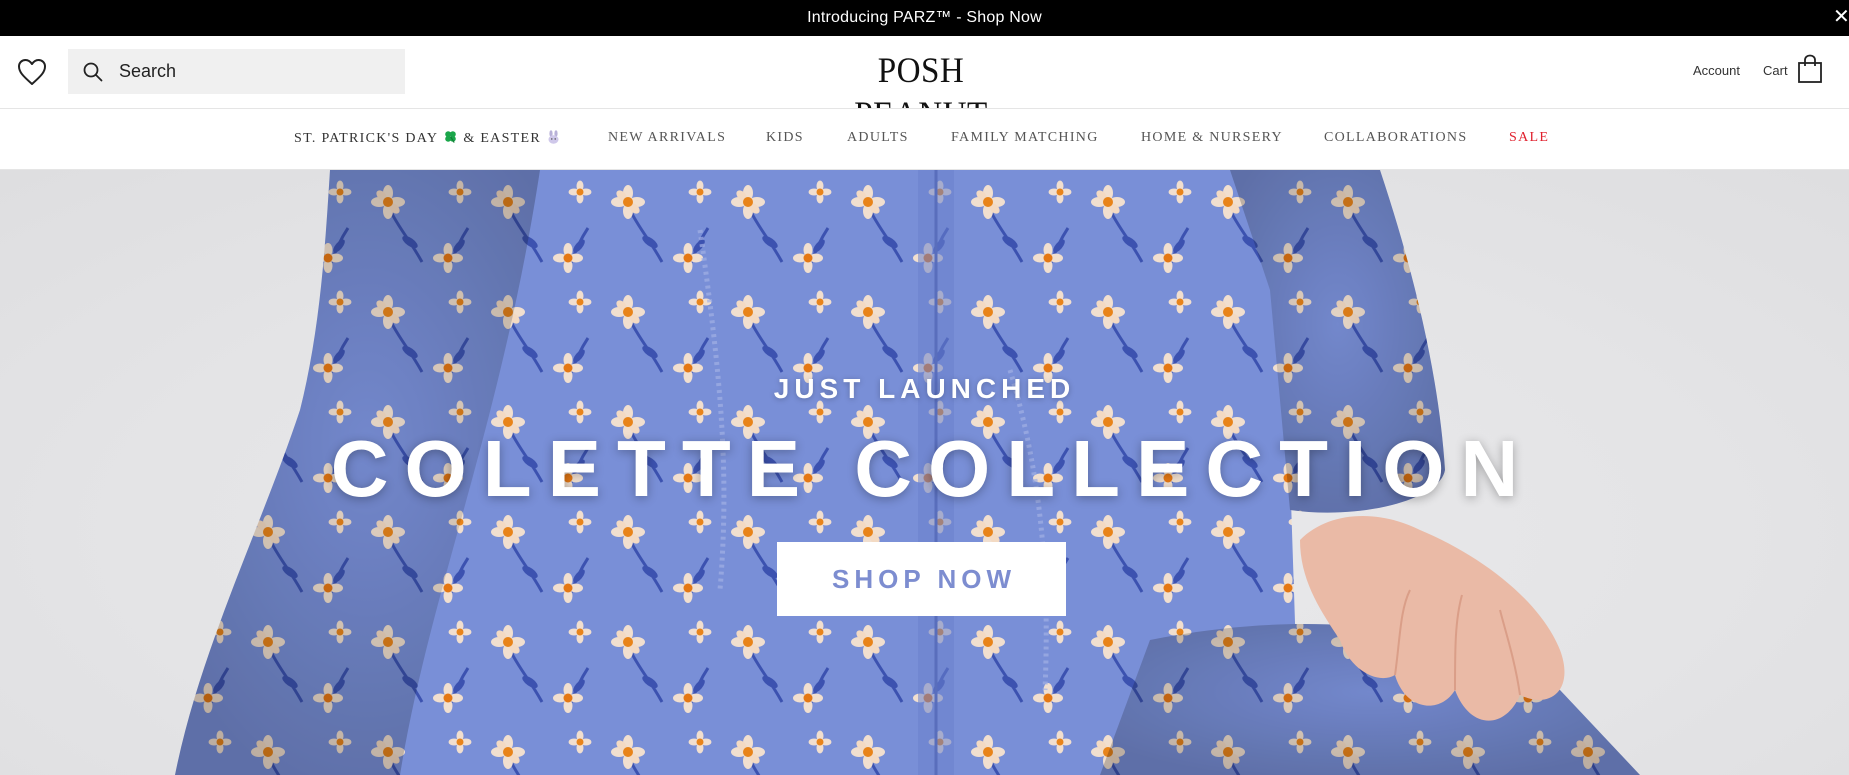  What do you see at coordinates (667, 138) in the screenshot?
I see `nav-item-new-arrivals: NEW ARRIVALS` at bounding box center [667, 138].